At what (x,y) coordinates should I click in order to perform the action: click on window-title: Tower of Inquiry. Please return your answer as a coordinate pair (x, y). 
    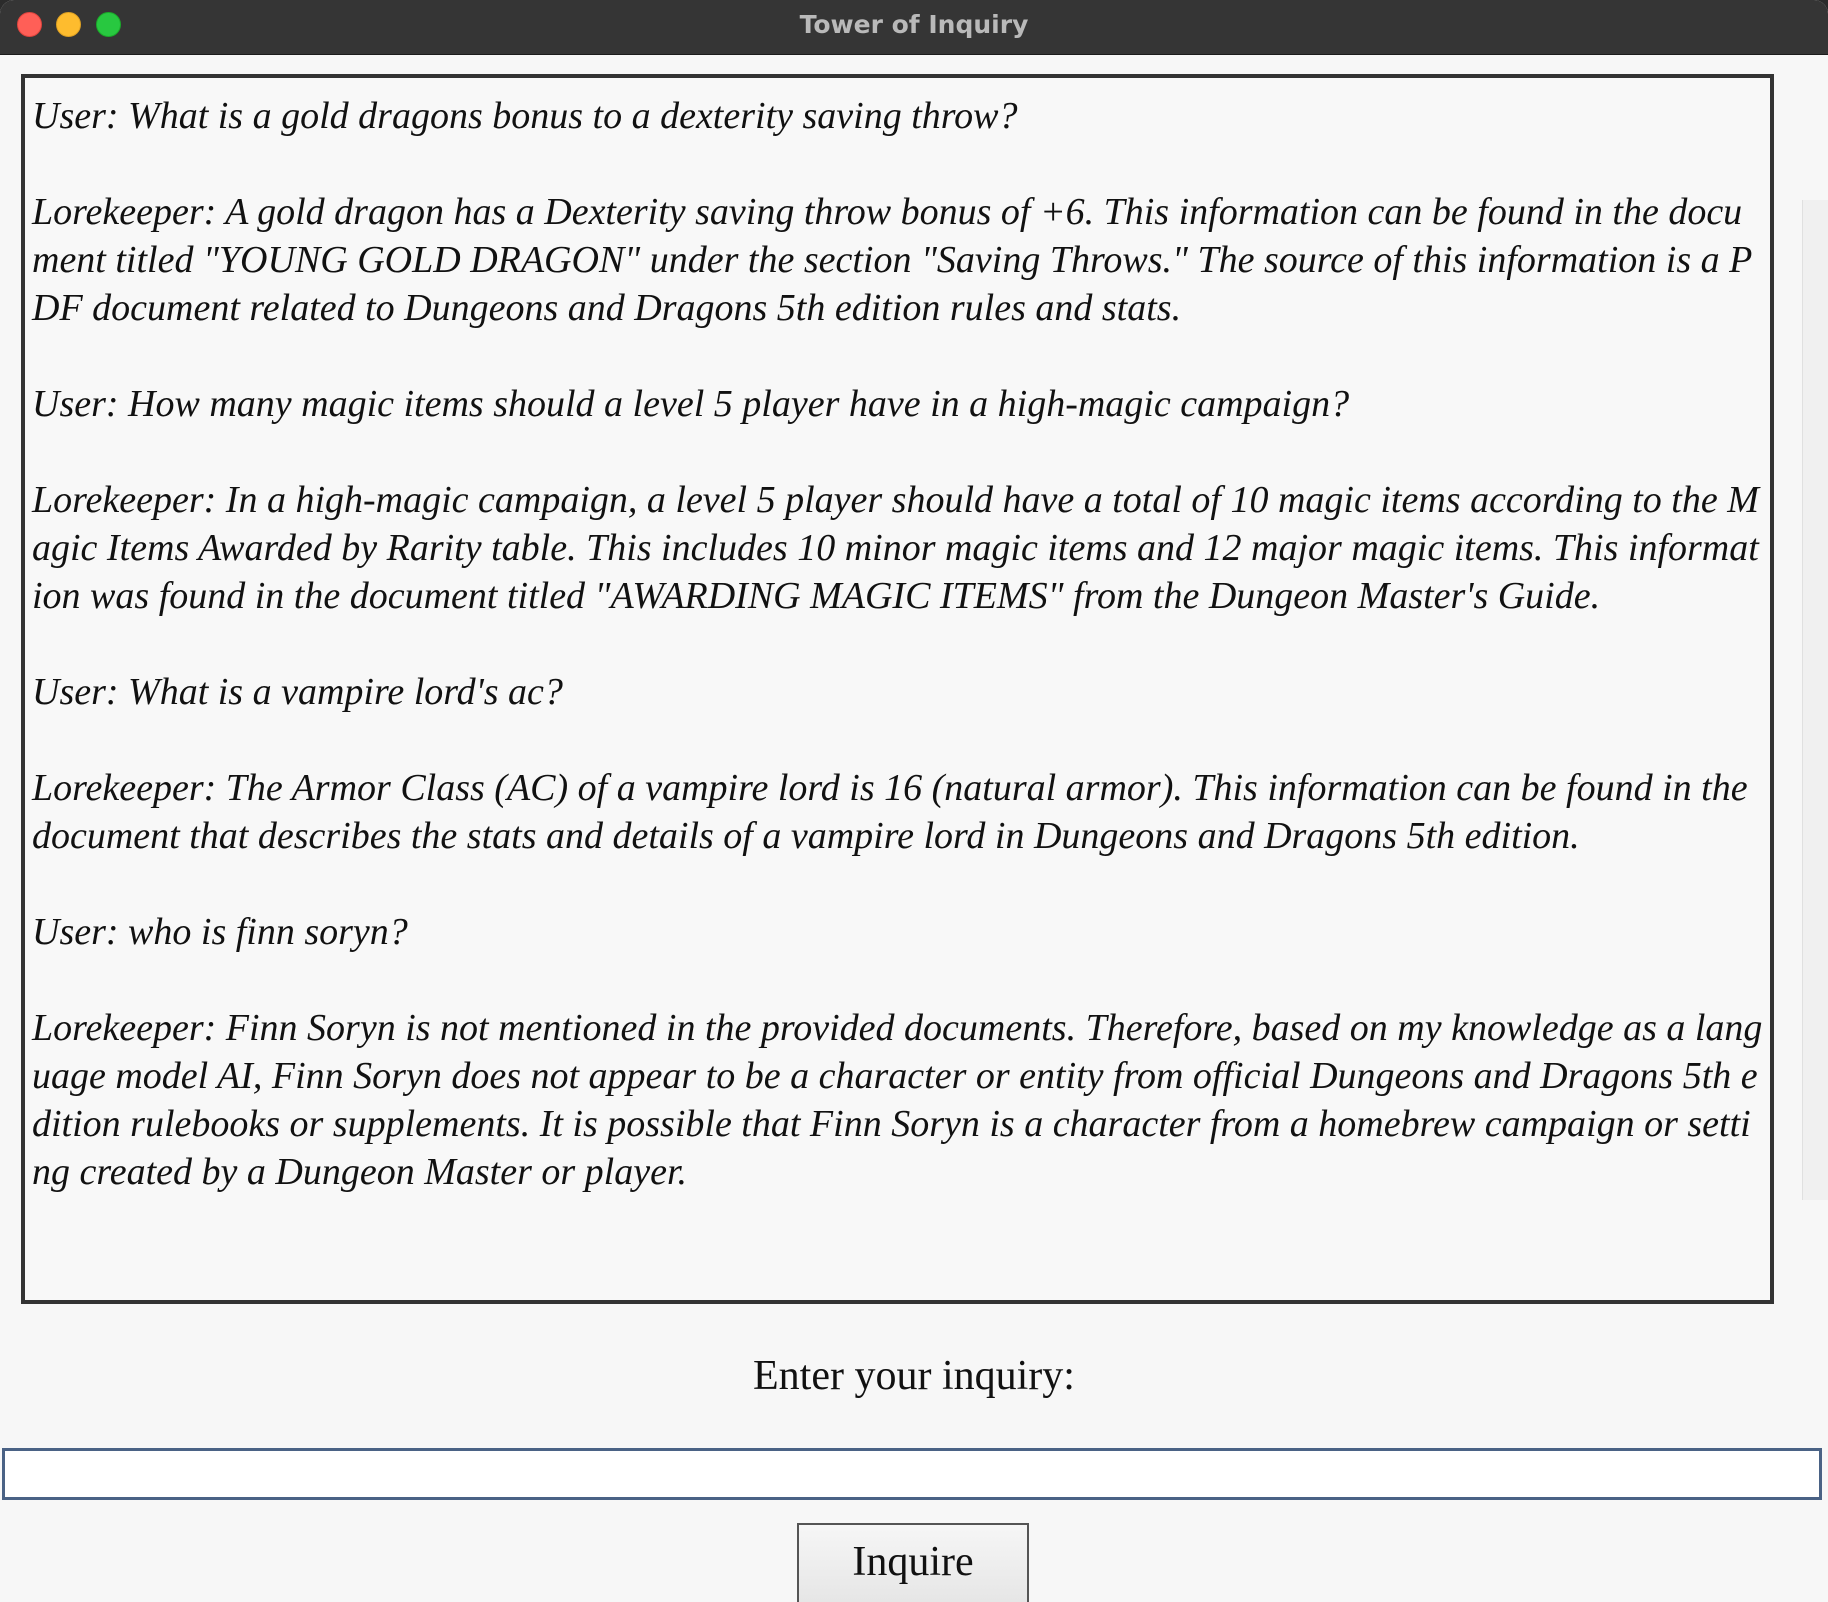
    Looking at the image, I should click on (914, 24).